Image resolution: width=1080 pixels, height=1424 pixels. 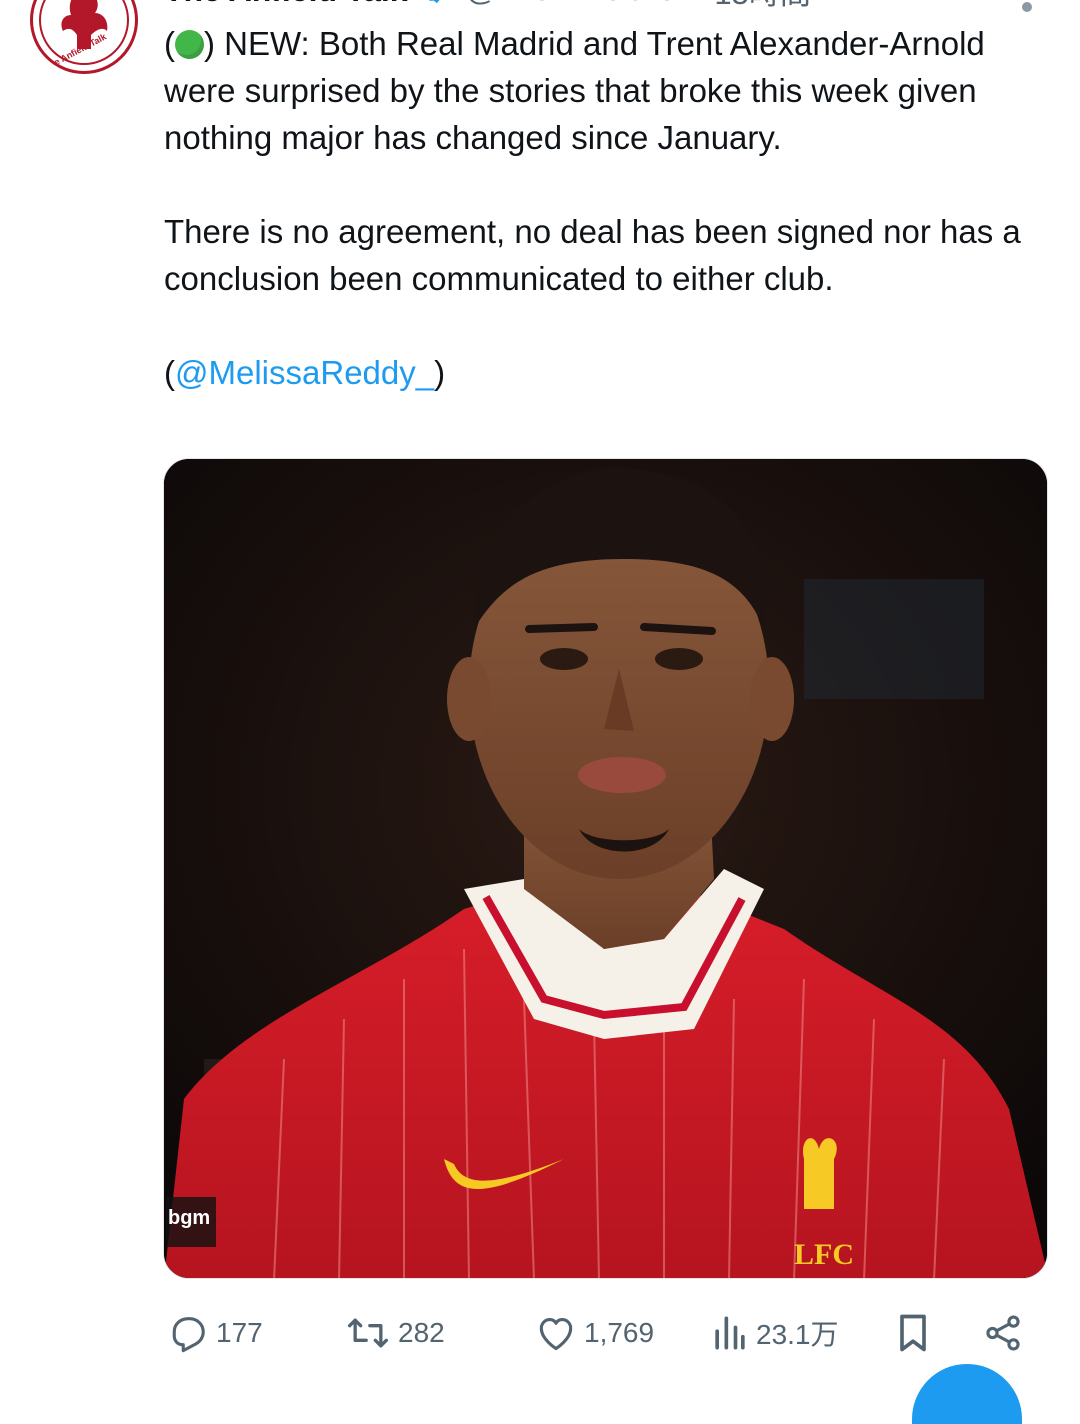 I want to click on sleeve-patch-text: bgm, so click(x=189, y=1218).